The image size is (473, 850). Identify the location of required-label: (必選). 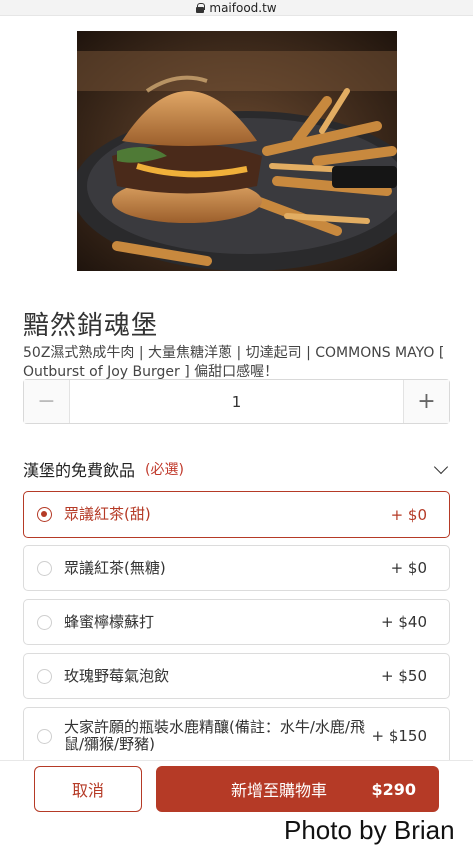
(164, 470).